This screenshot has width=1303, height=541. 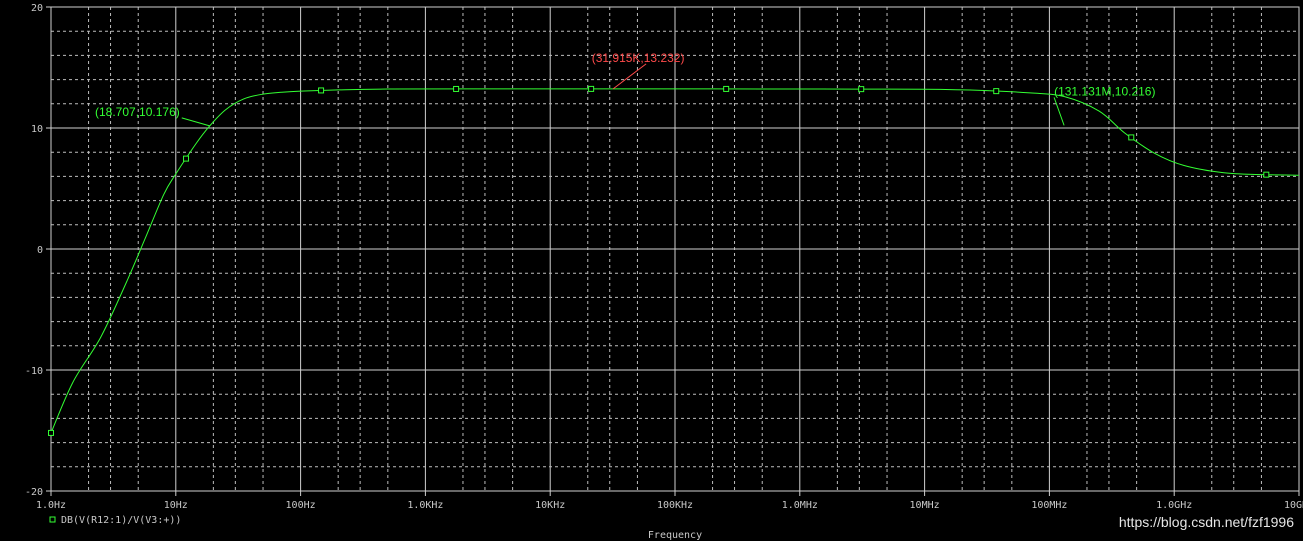 I want to click on y-tick-label: 0, so click(x=40, y=250).